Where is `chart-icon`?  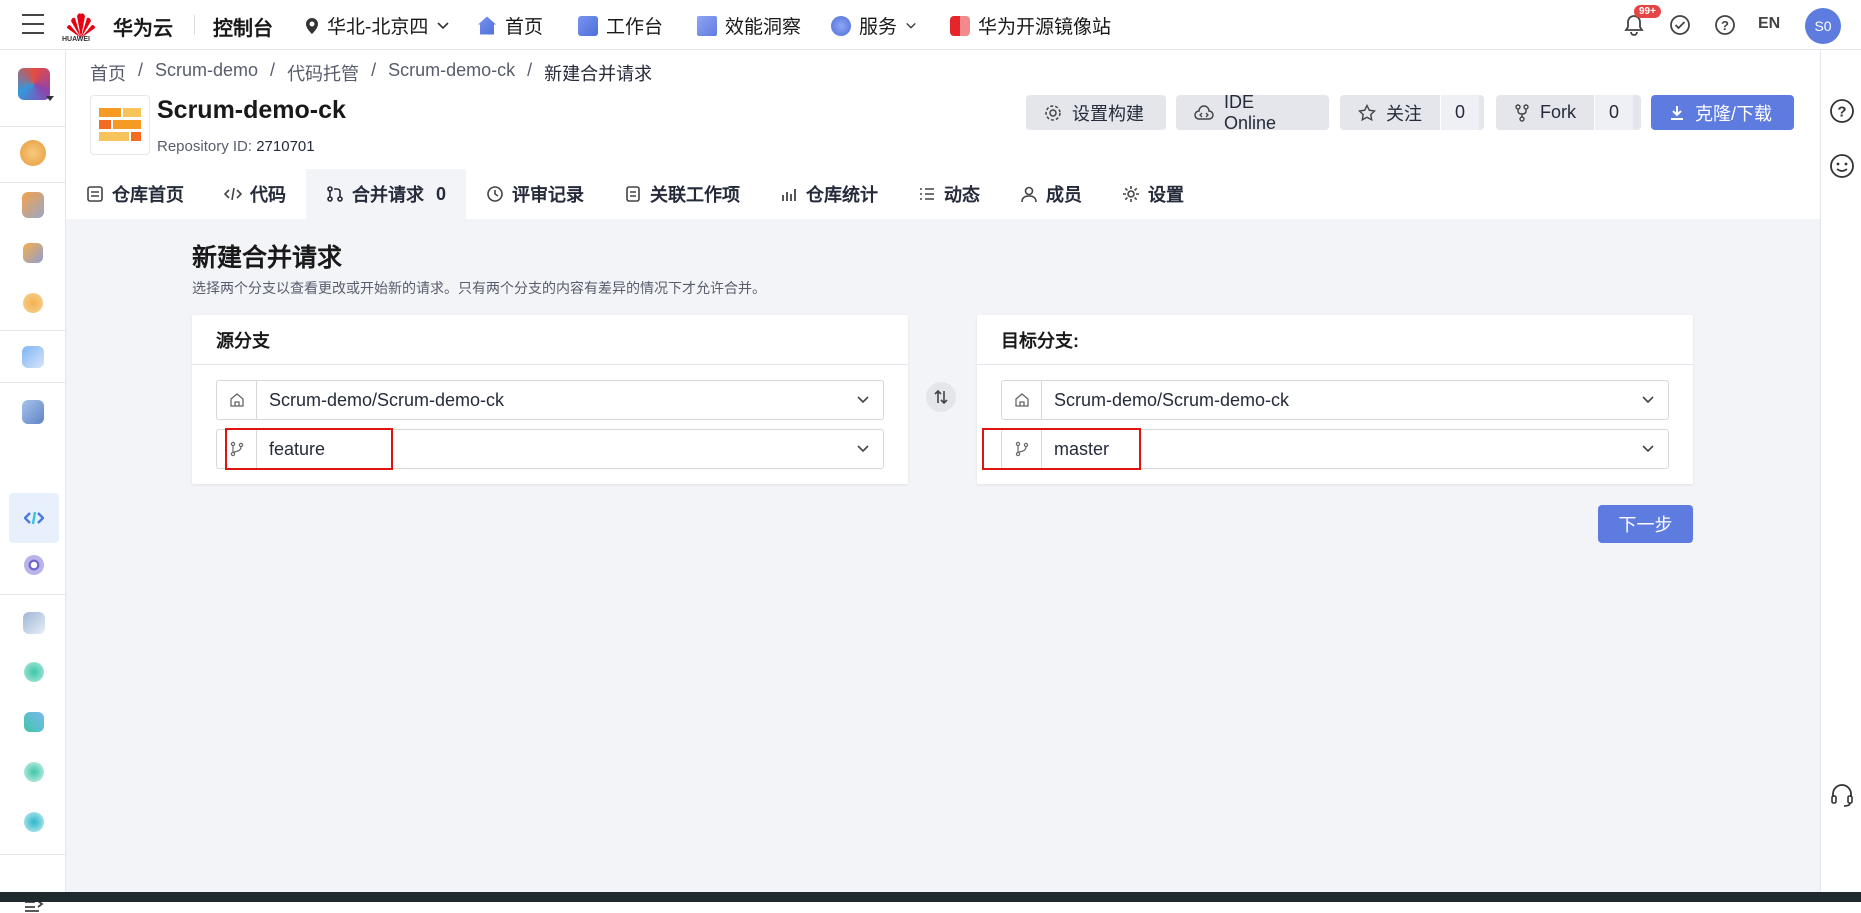 chart-icon is located at coordinates (789, 195).